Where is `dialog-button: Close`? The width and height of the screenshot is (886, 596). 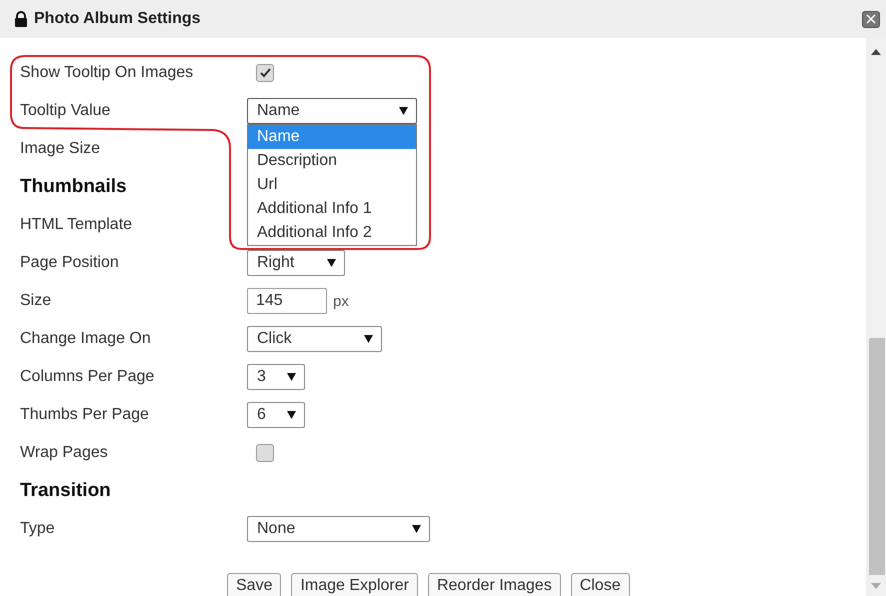 dialog-button: Close is located at coordinates (600, 584).